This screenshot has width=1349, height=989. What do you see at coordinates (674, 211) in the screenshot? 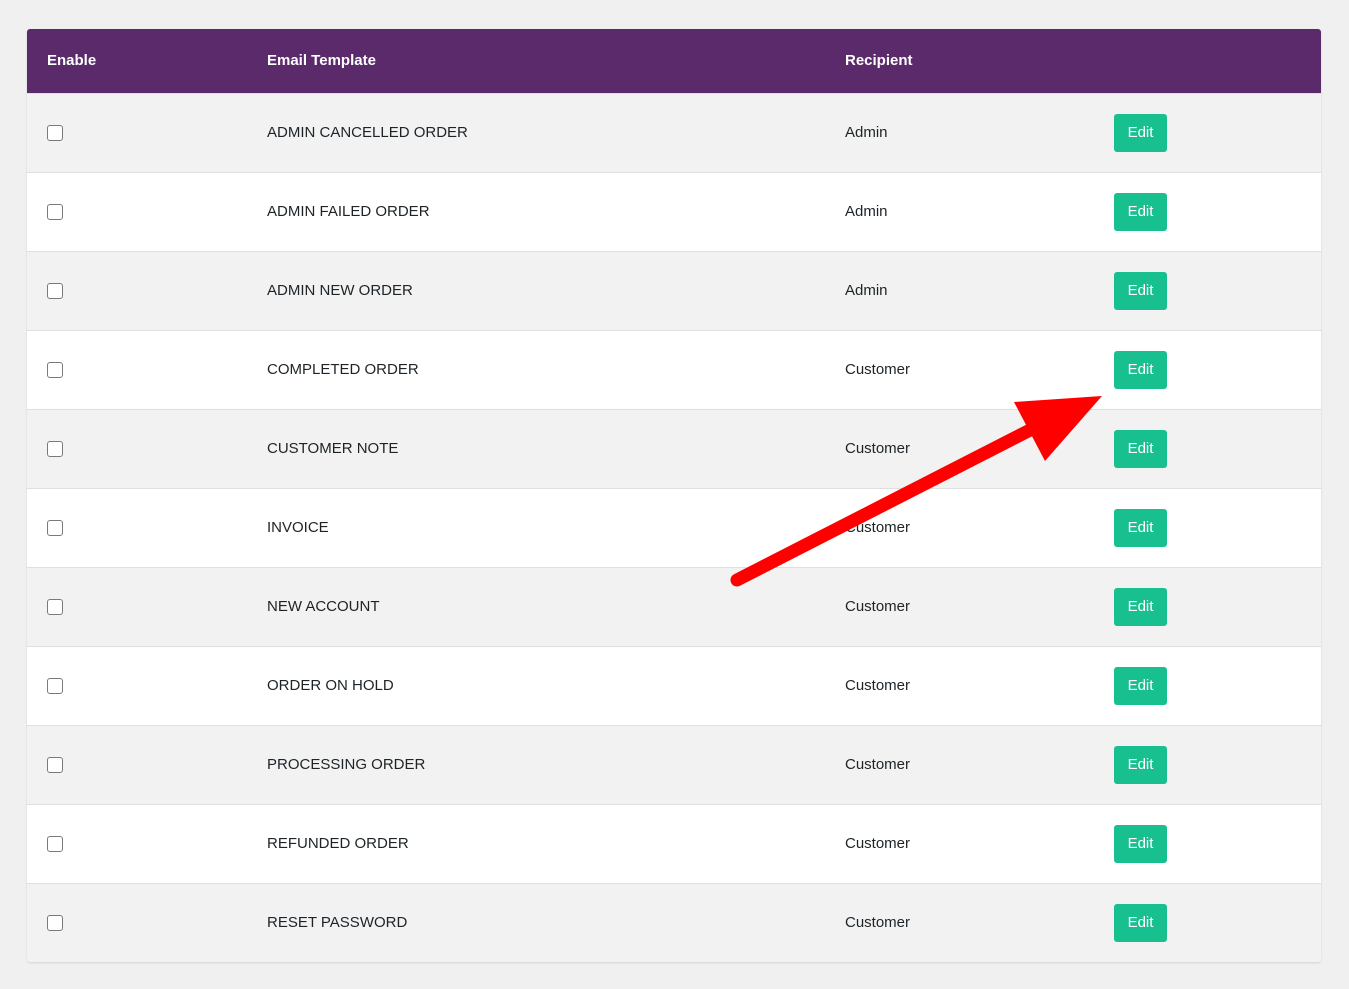
I see `table-row: ADMIN FAILED ORDER Admin Edit` at bounding box center [674, 211].